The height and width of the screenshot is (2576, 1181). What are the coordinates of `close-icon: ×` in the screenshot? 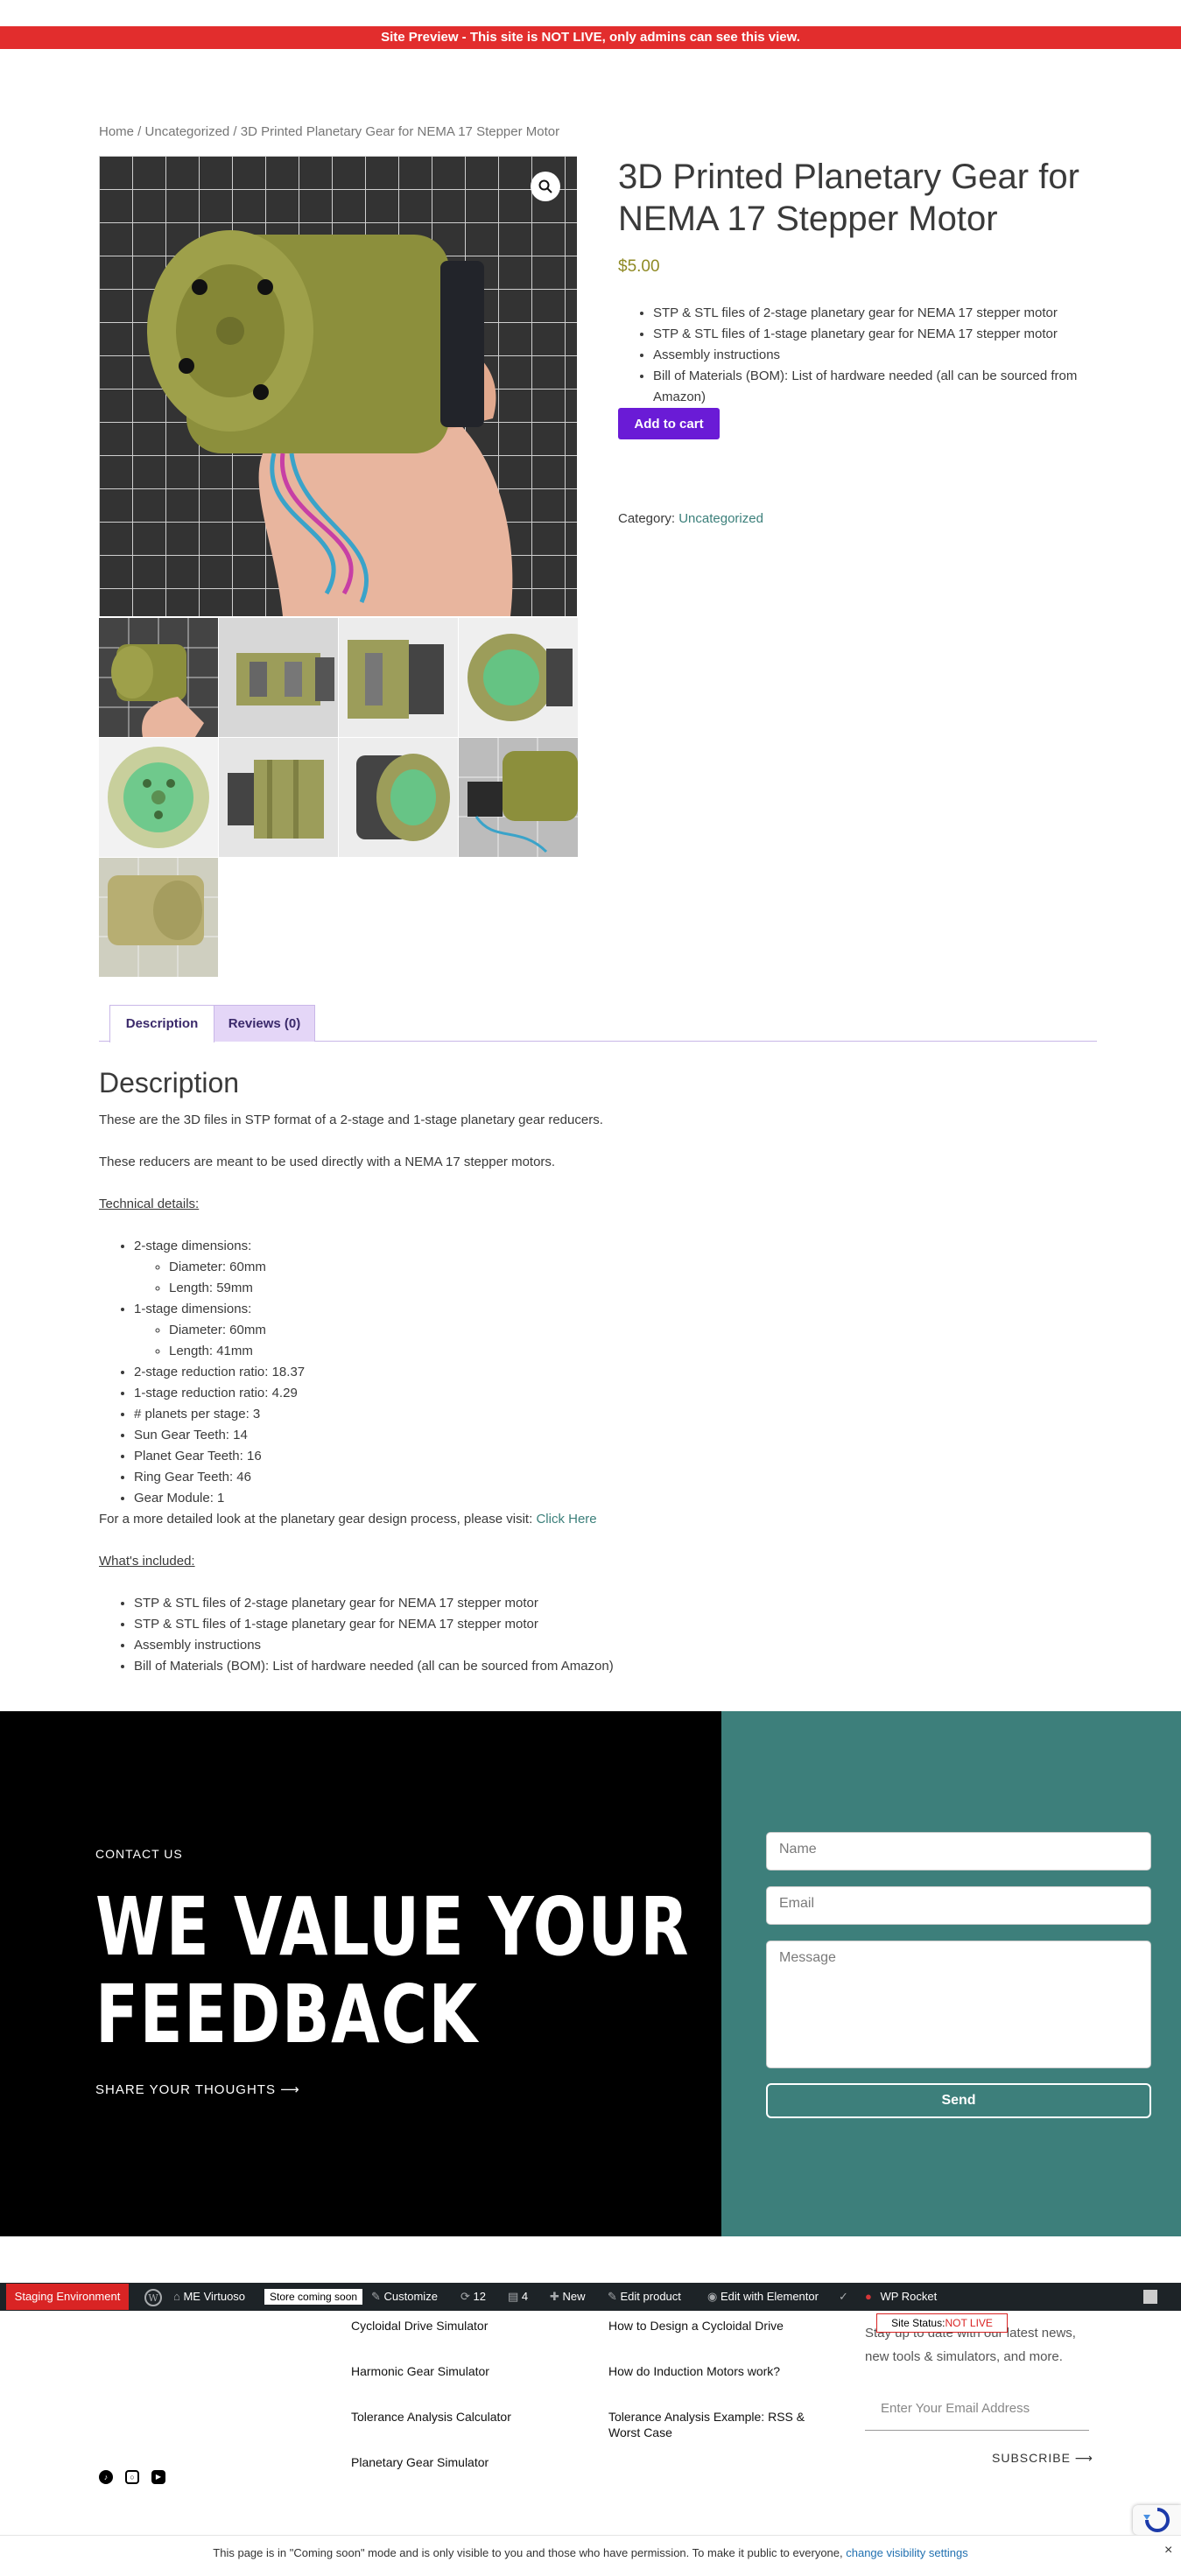 It's located at (1168, 2550).